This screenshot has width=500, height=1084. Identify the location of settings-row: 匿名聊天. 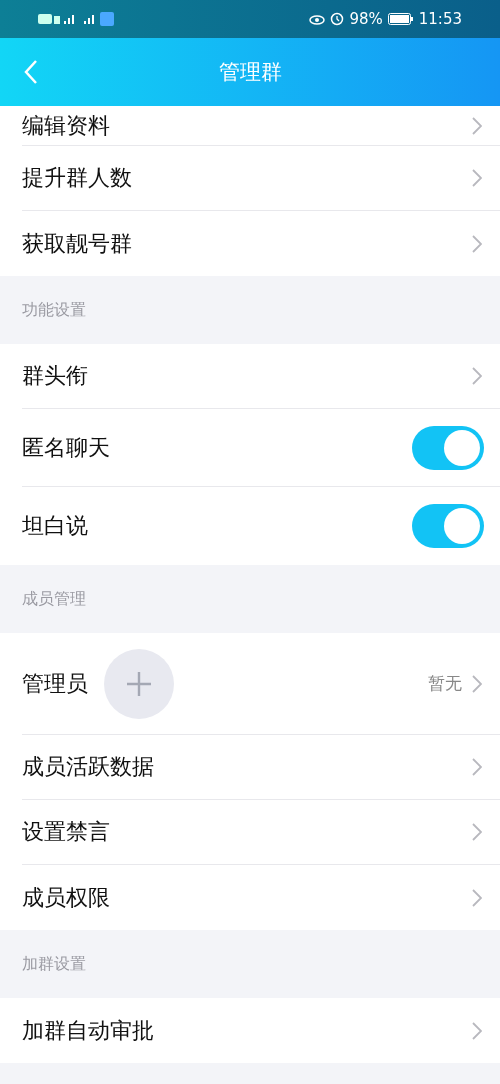
(261, 448).